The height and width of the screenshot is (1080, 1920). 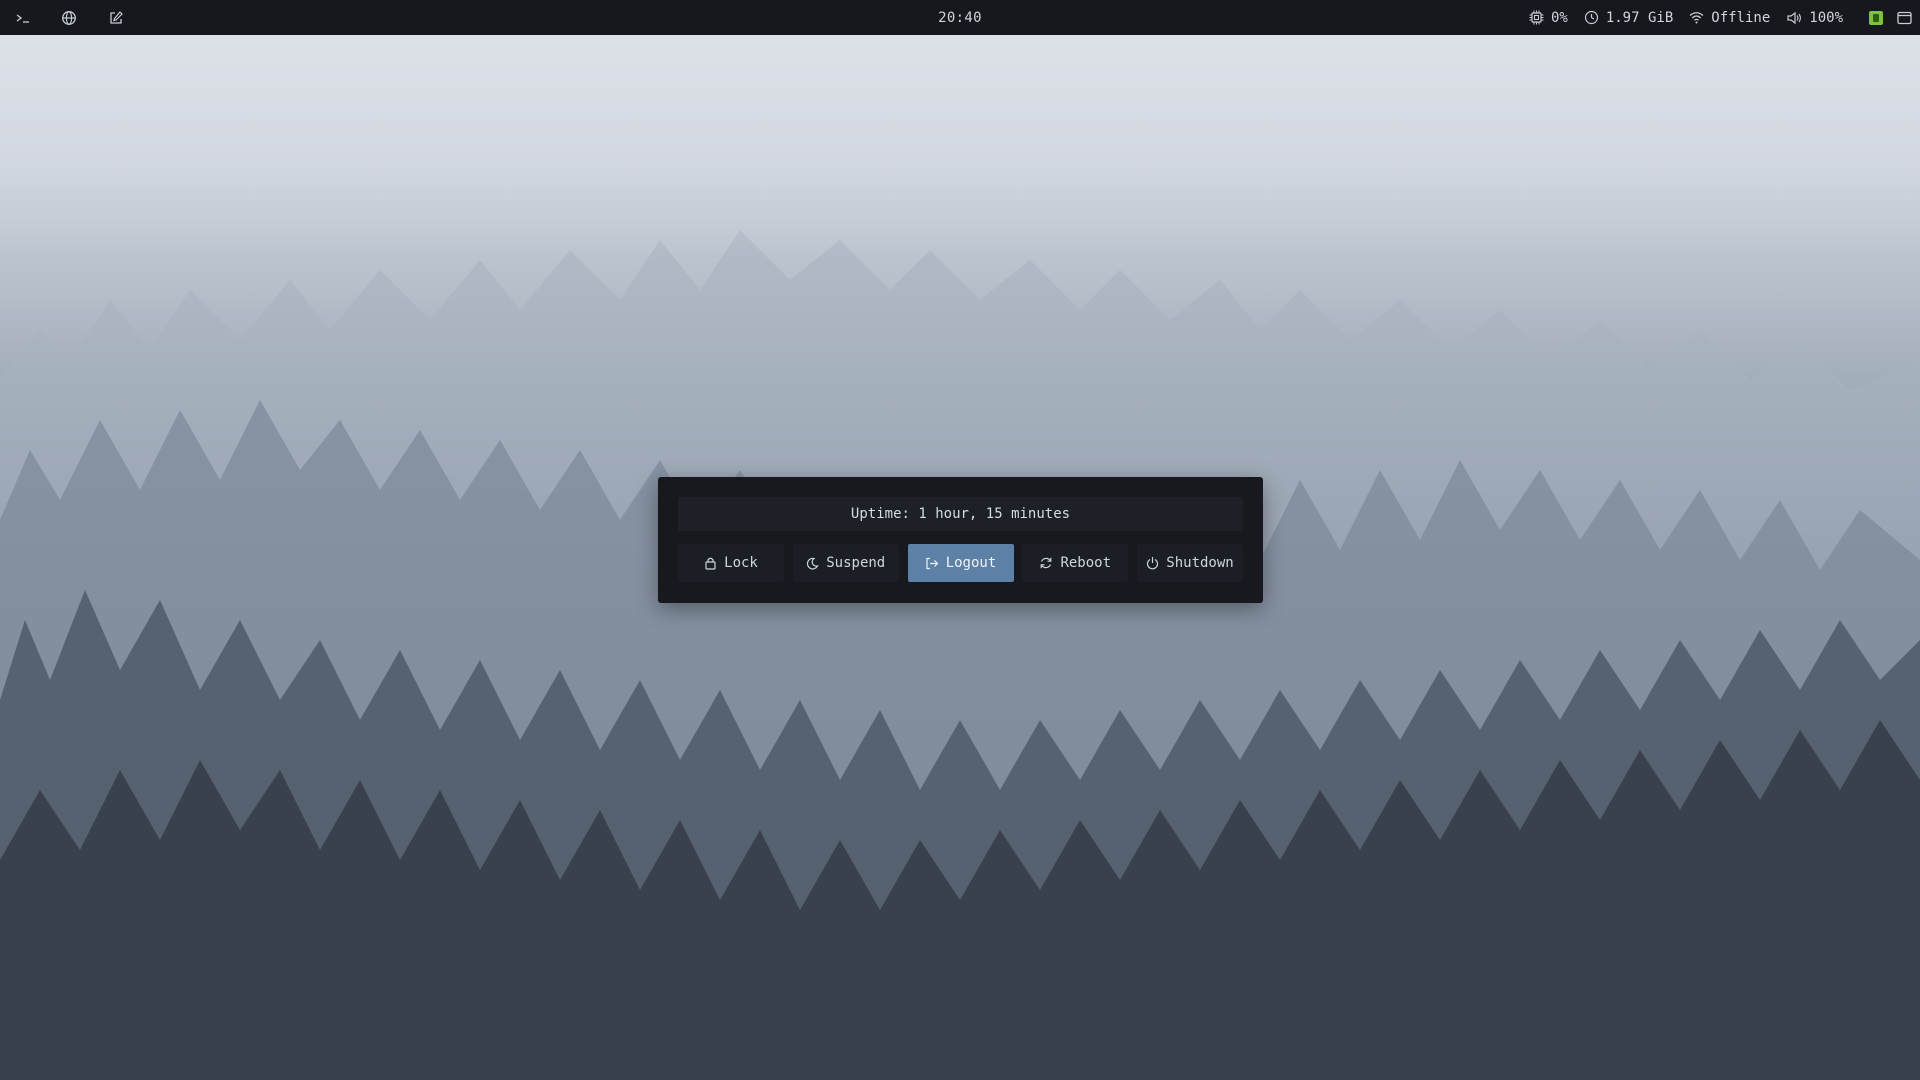 I want to click on memory-value: 1.97 GiB, so click(x=1639, y=17).